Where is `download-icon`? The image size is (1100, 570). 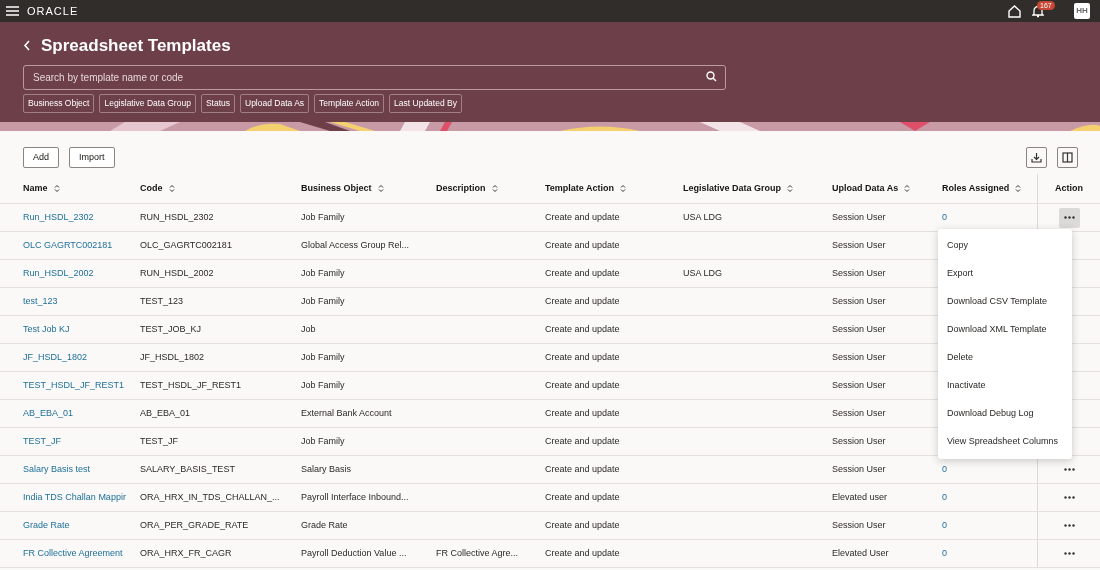 download-icon is located at coordinates (1036, 157).